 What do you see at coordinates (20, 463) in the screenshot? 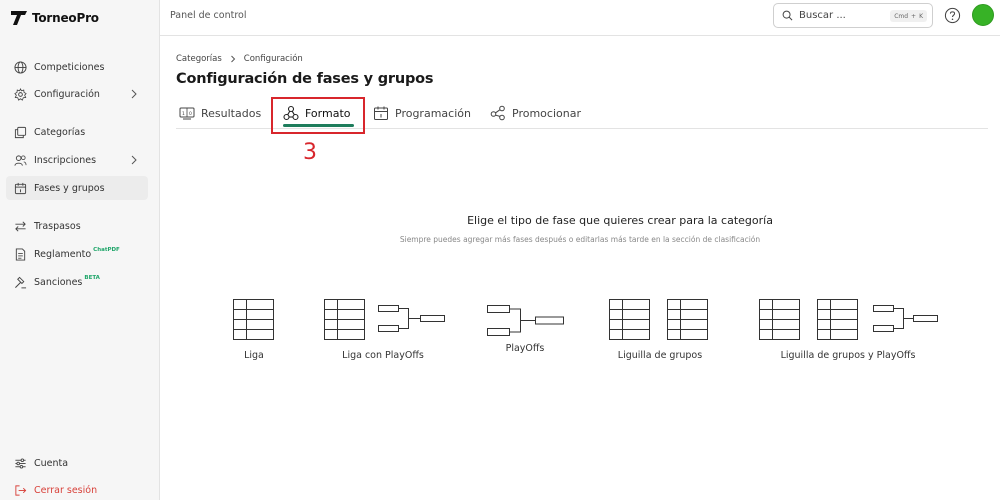
I see `sliders-icon` at bounding box center [20, 463].